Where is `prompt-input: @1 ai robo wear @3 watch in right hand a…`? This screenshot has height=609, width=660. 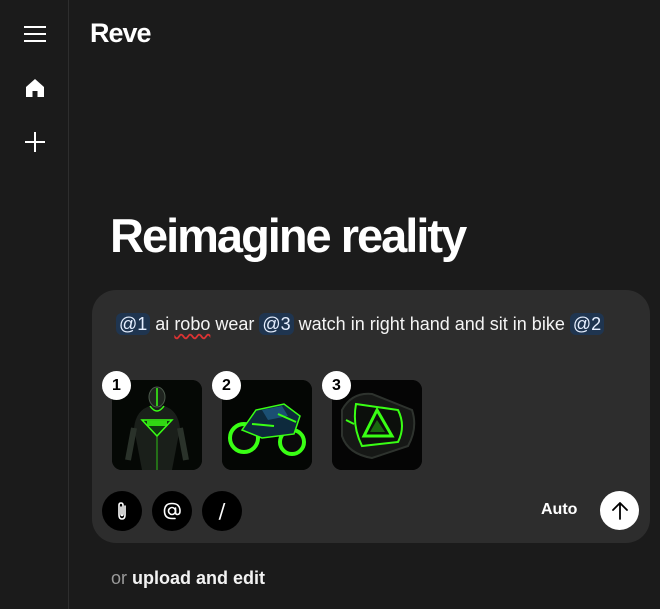
prompt-input: @1 ai robo wear @3 watch in right hand a… is located at coordinates (366, 324).